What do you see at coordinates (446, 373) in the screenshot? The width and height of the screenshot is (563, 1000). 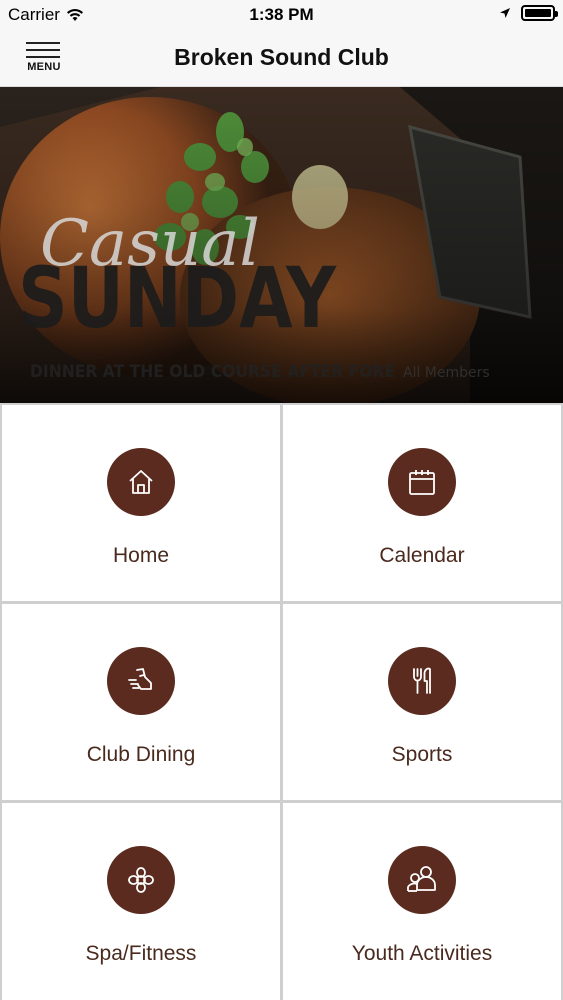 I see `banner-audience: All Members` at bounding box center [446, 373].